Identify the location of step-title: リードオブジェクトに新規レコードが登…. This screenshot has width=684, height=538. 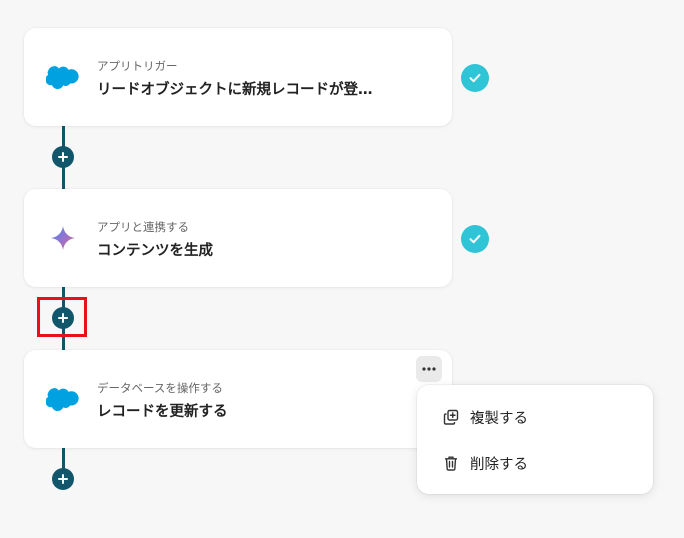
(235, 90).